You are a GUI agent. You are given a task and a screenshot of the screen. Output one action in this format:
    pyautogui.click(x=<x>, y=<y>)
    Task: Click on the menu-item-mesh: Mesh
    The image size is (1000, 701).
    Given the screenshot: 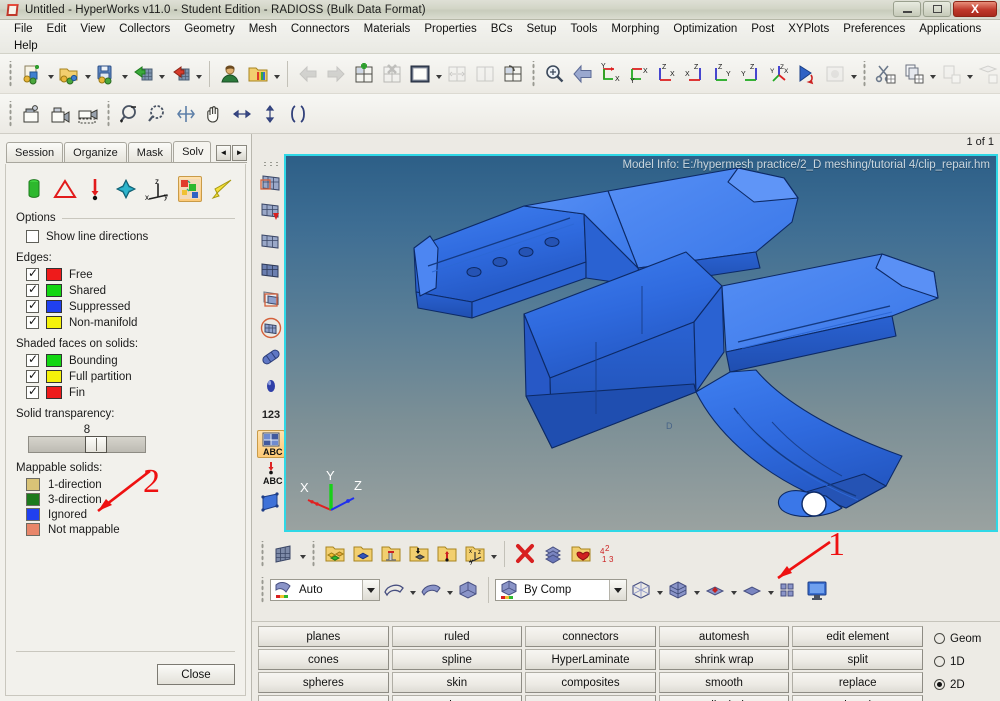 What is the action you would take?
    pyautogui.click(x=263, y=29)
    